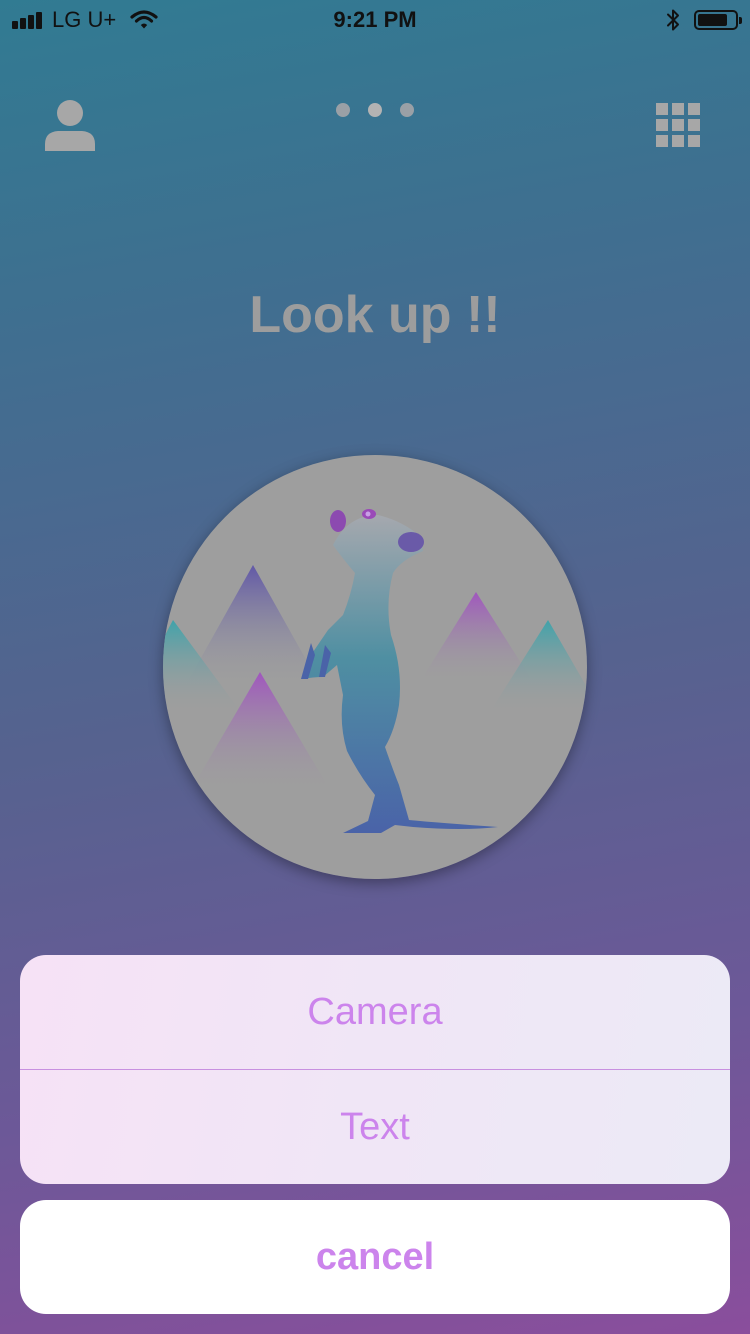  I want to click on grid-menu-icon, so click(678, 125).